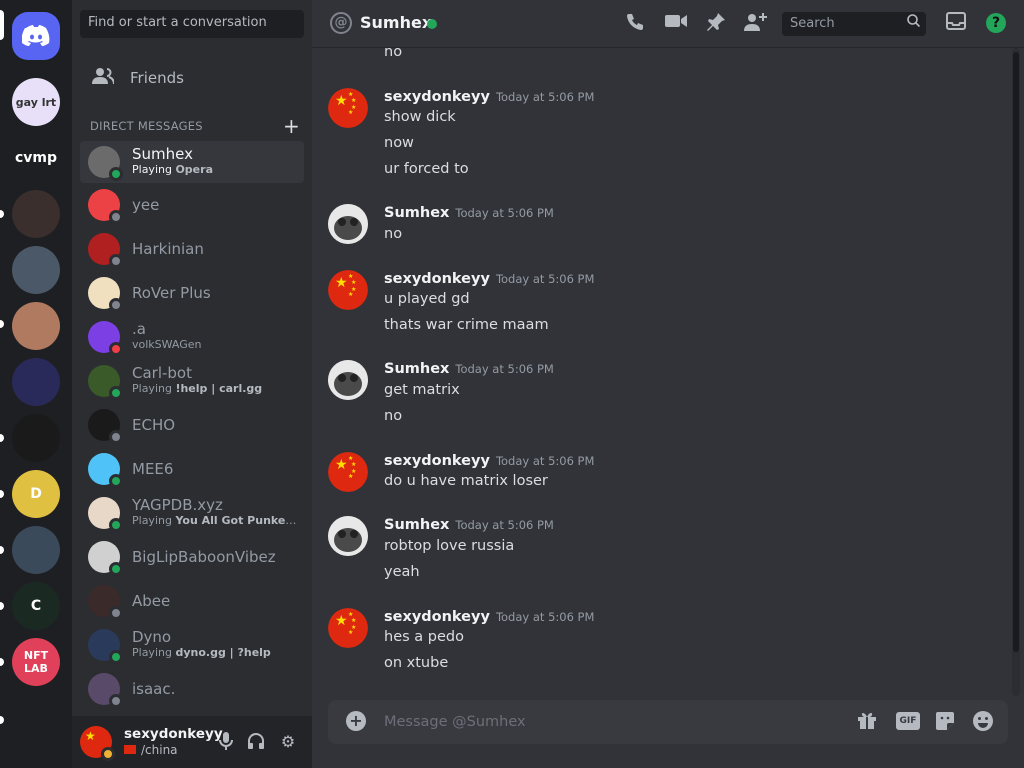 This screenshot has width=1024, height=768. I want to click on dm-name: Abee, so click(151, 601).